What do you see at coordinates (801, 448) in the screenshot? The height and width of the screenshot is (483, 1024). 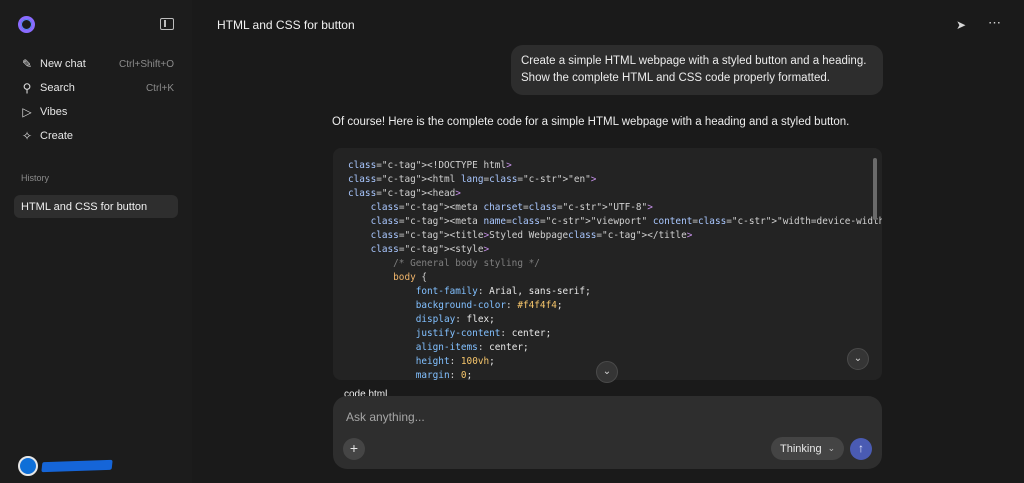 I see `model-selector-label: Thinking` at bounding box center [801, 448].